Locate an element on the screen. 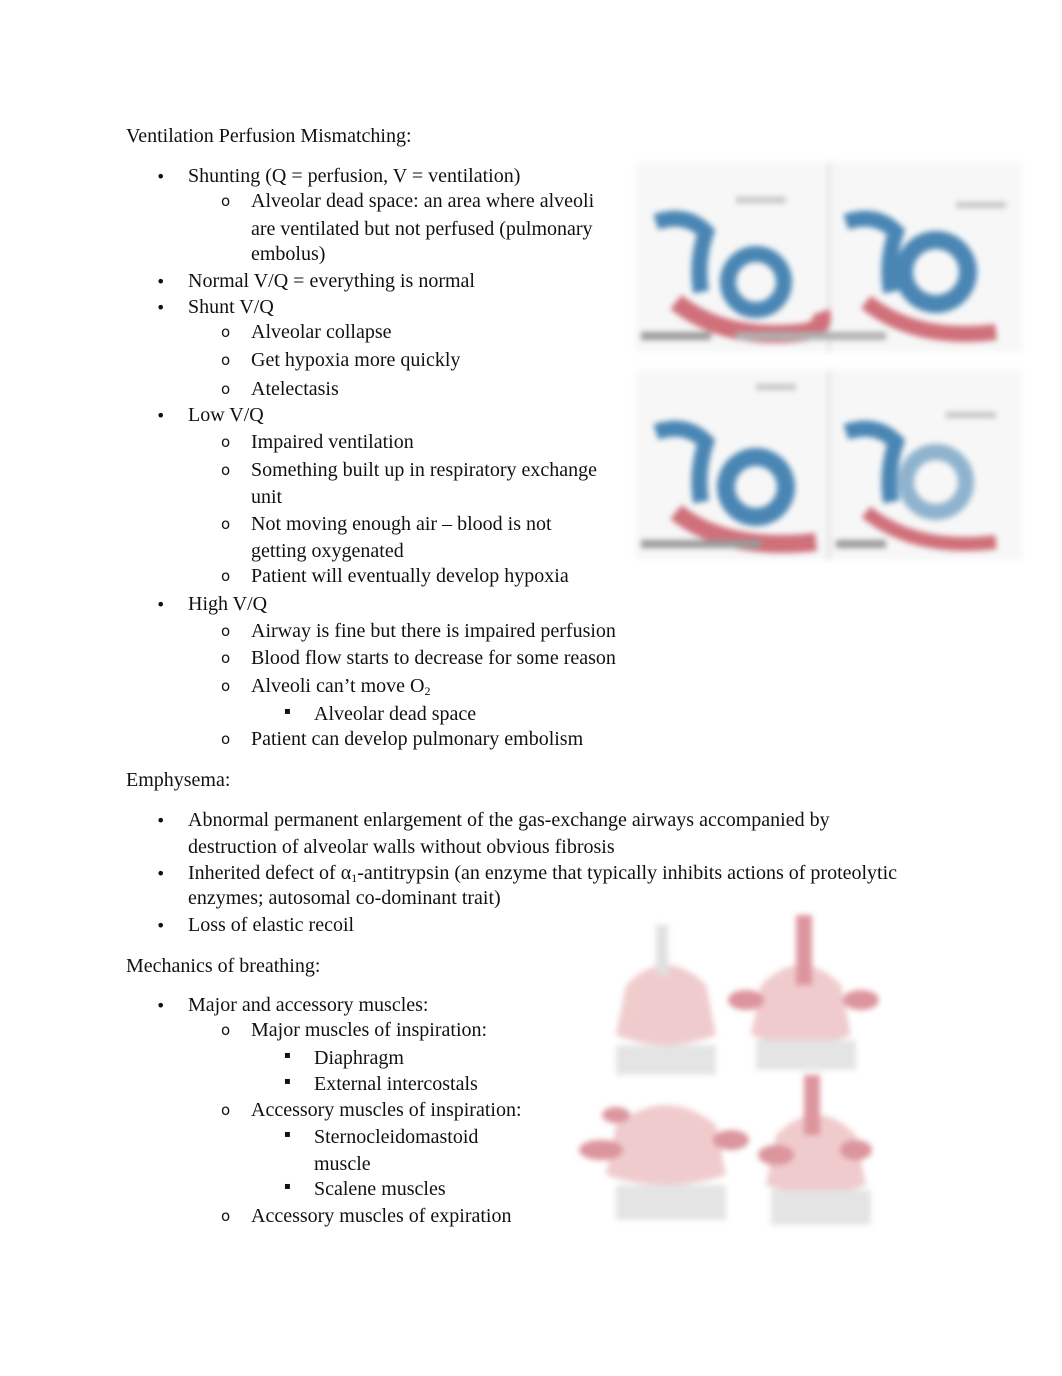 This screenshot has height=1376, width=1062. item-text: enzymes; autosomal co-dominant trait) is located at coordinates (344, 898).